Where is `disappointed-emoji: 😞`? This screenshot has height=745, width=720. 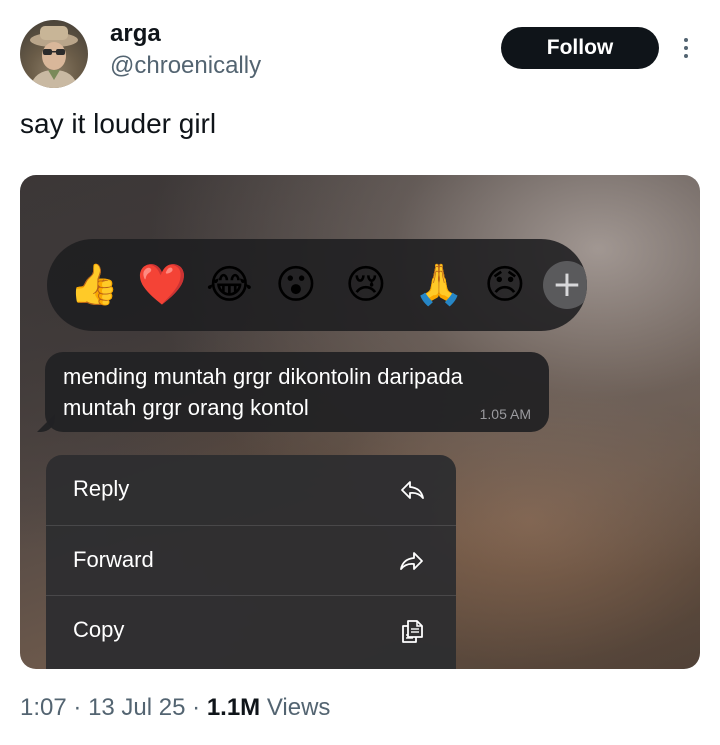
disappointed-emoji: 😞 is located at coordinates (505, 285).